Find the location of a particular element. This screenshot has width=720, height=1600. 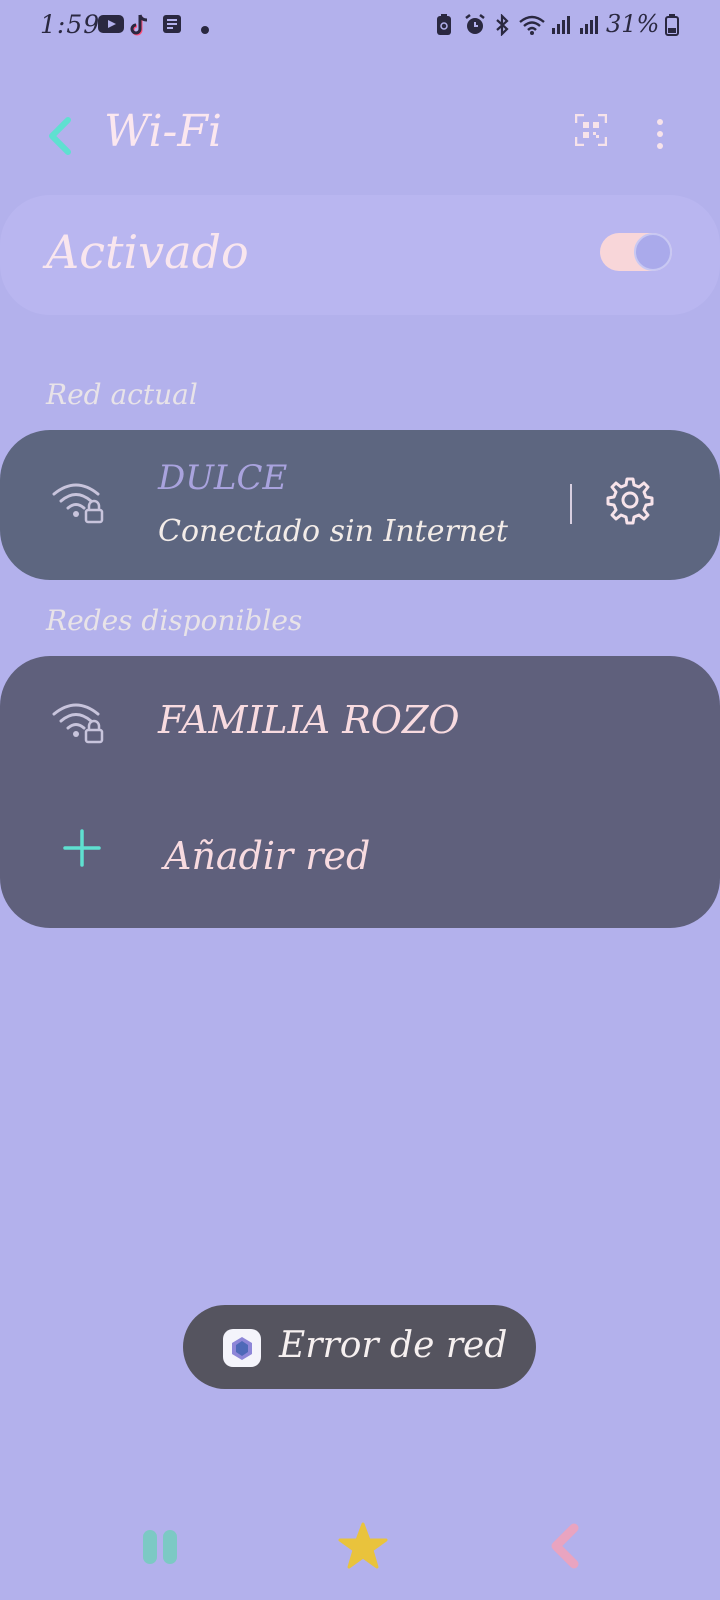

home-button is located at coordinates (363, 1550).